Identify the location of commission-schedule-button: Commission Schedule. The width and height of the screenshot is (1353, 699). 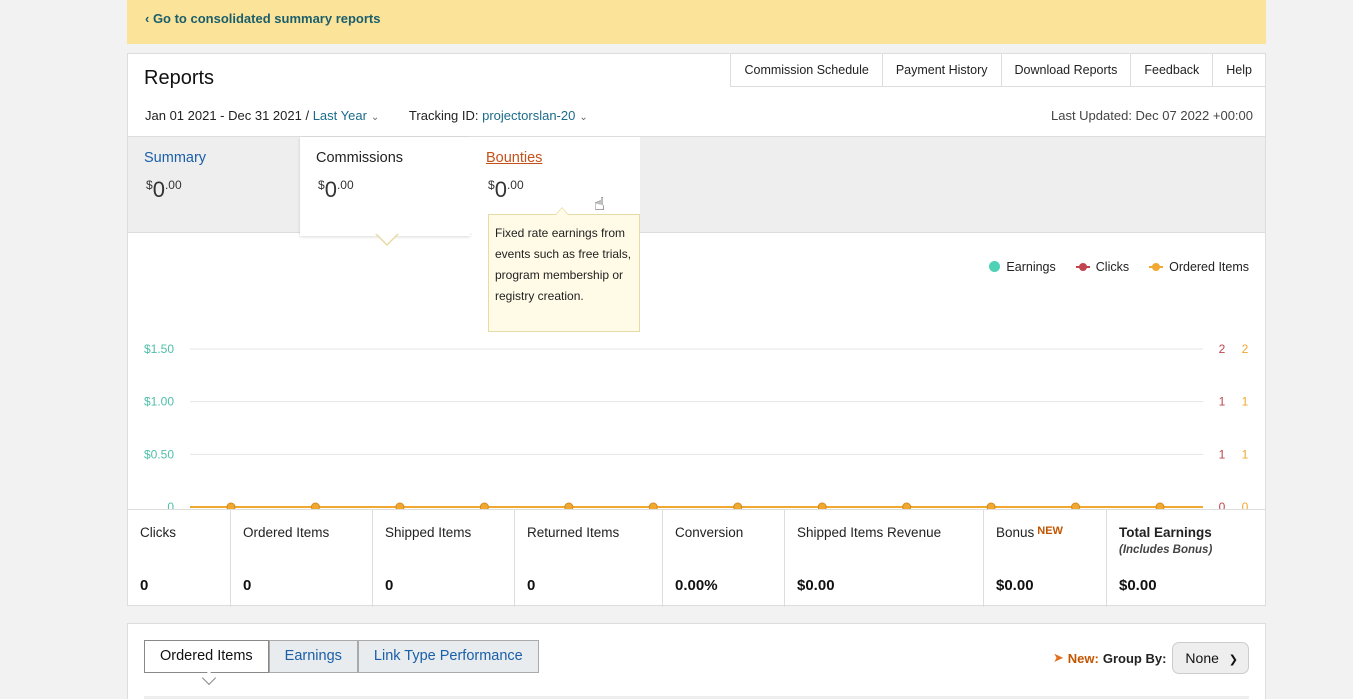
(806, 70).